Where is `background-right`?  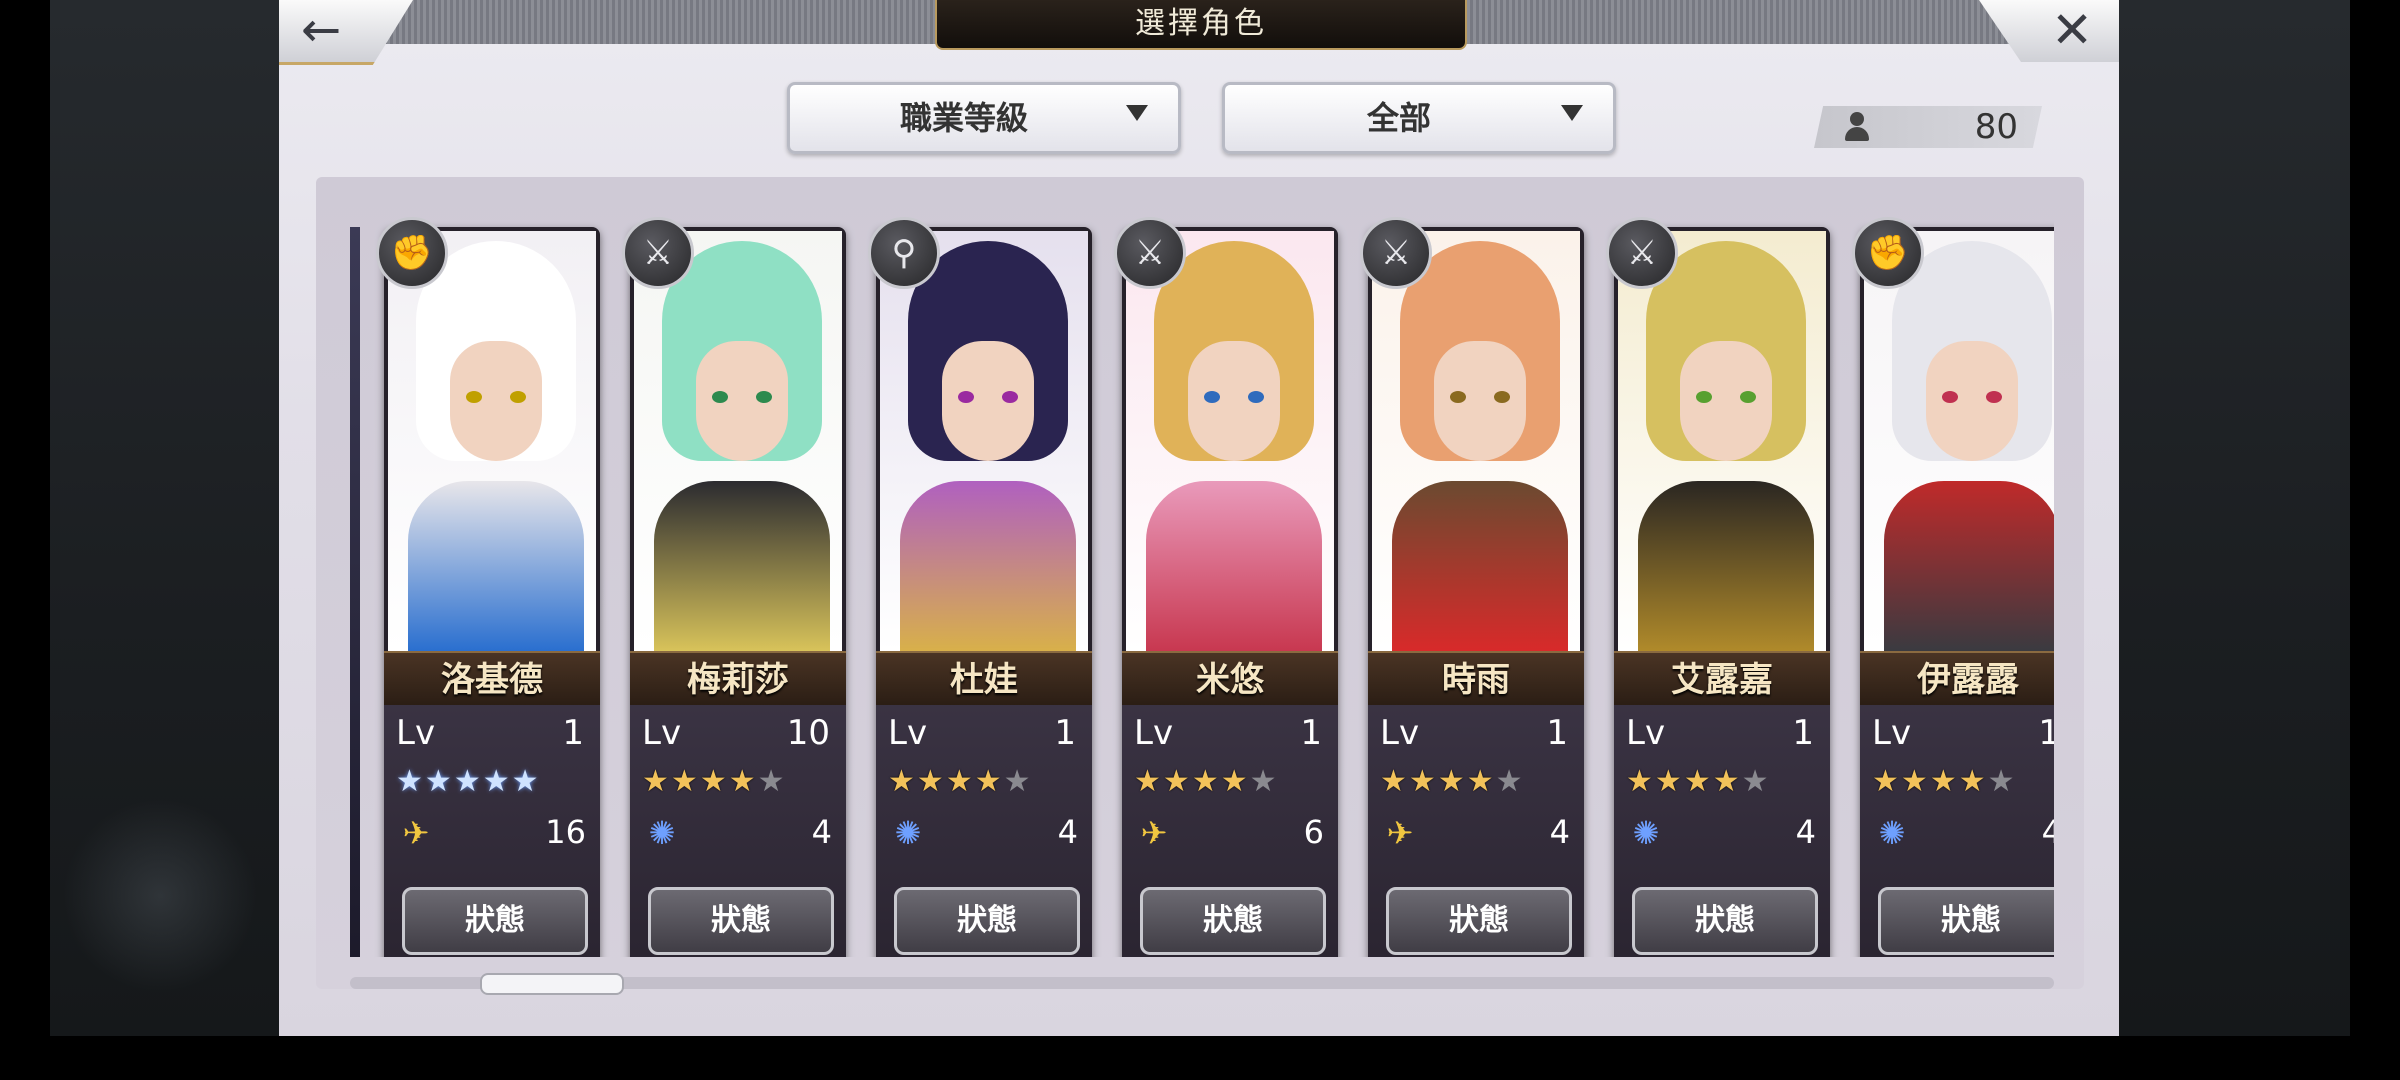 background-right is located at coordinates (2234, 518).